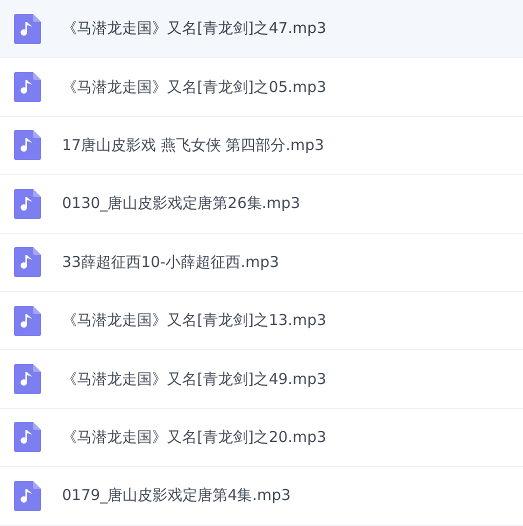 Image resolution: width=523 pixels, height=526 pixels. What do you see at coordinates (194, 437) in the screenshot?
I see `file-name: 《马潜龙走国》又名[青龙剑]之20.mp3` at bounding box center [194, 437].